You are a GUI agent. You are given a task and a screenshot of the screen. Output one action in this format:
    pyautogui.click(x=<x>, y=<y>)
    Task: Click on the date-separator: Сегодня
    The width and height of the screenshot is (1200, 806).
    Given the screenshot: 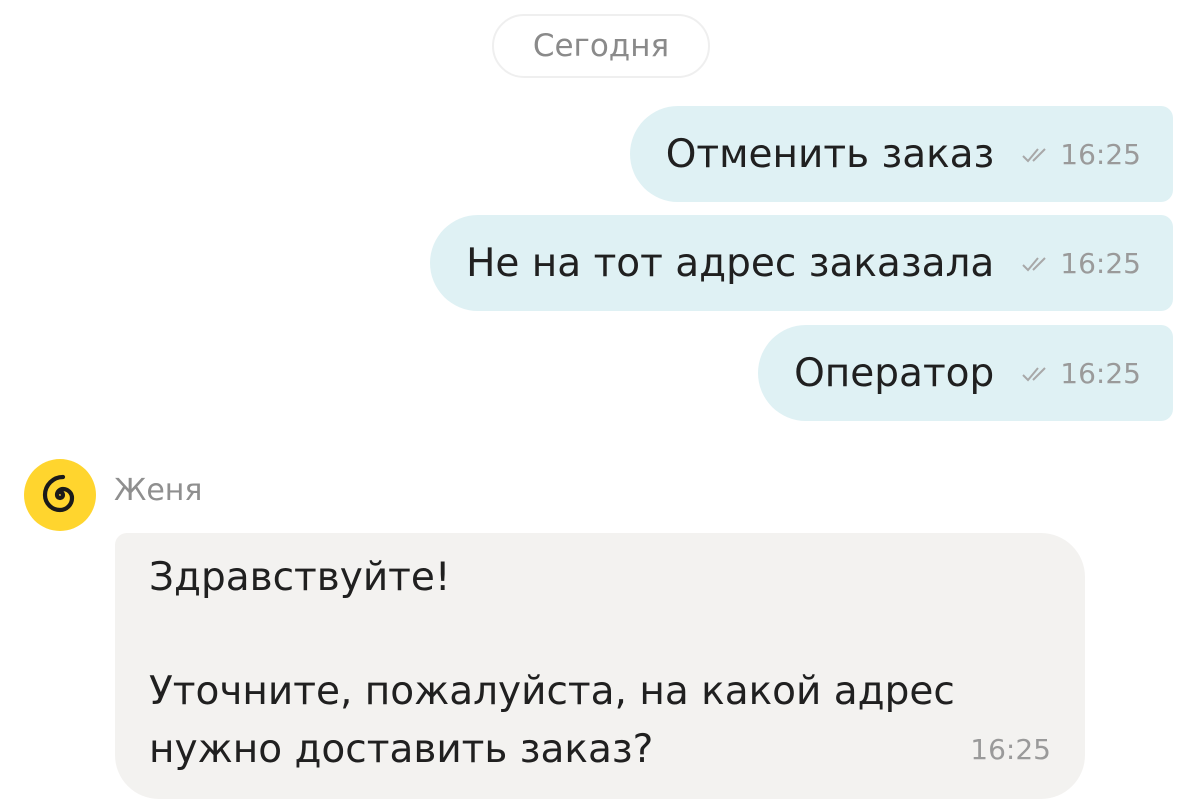 What is the action you would take?
    pyautogui.click(x=601, y=46)
    